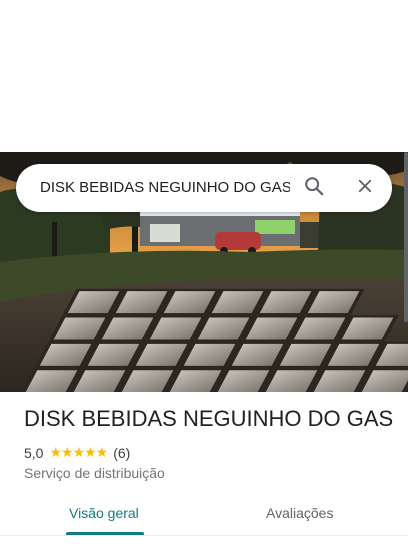 The width and height of the screenshot is (408, 544). I want to click on close-button, so click(365, 188).